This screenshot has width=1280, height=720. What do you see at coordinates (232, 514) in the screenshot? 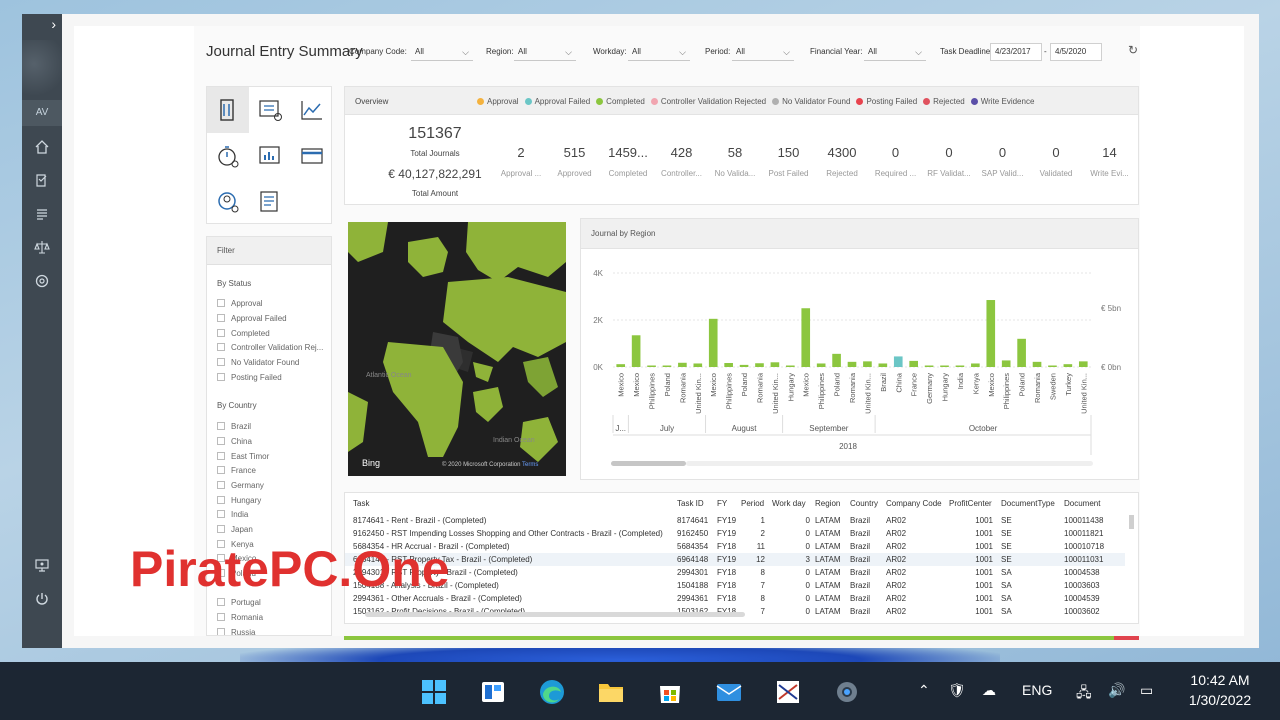
I see `country-checkbox: India` at bounding box center [232, 514].